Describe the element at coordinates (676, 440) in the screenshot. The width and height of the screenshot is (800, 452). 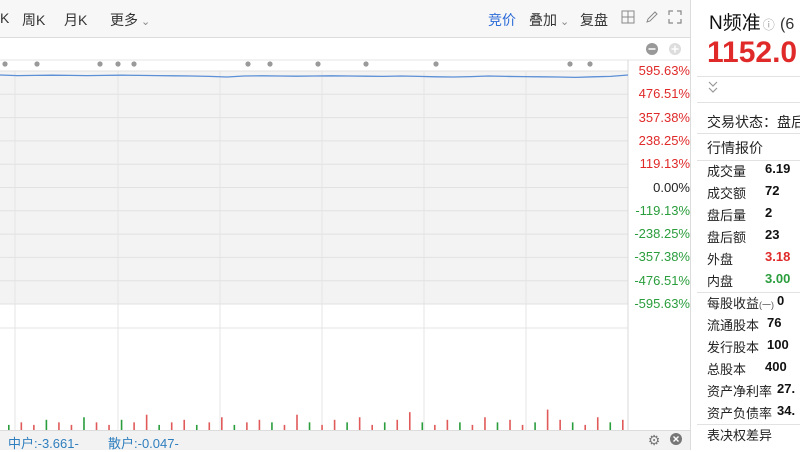
I see `close-icon` at that location.